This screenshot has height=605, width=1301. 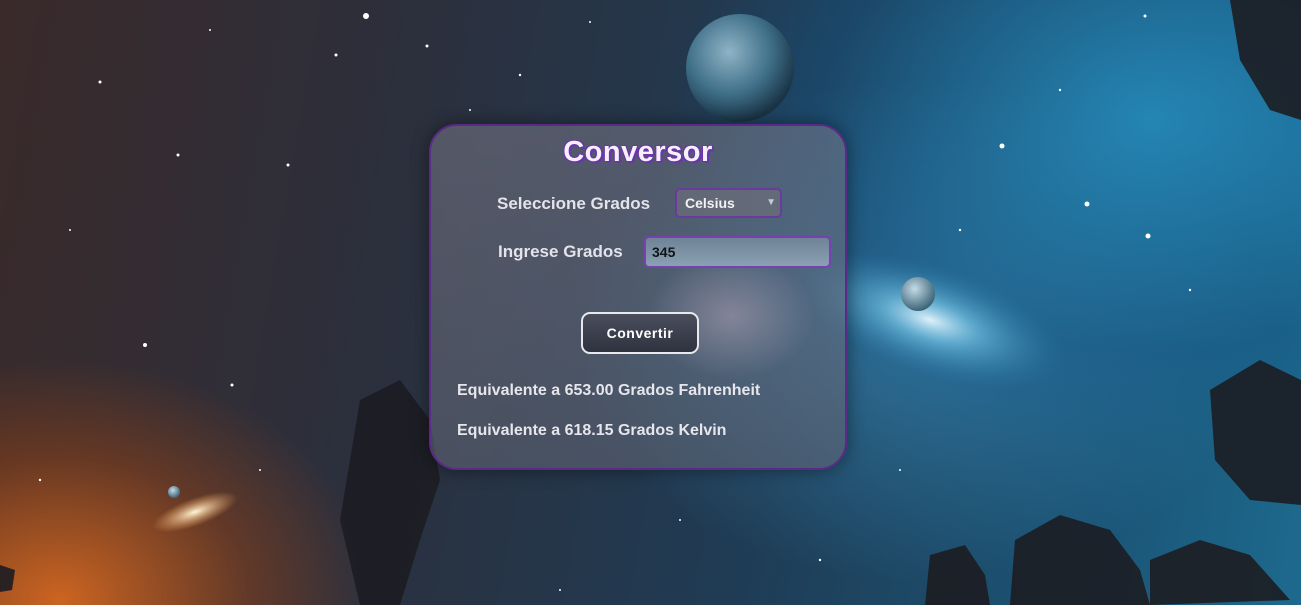 I want to click on select-units-label: Seleccione Grados, so click(x=574, y=203).